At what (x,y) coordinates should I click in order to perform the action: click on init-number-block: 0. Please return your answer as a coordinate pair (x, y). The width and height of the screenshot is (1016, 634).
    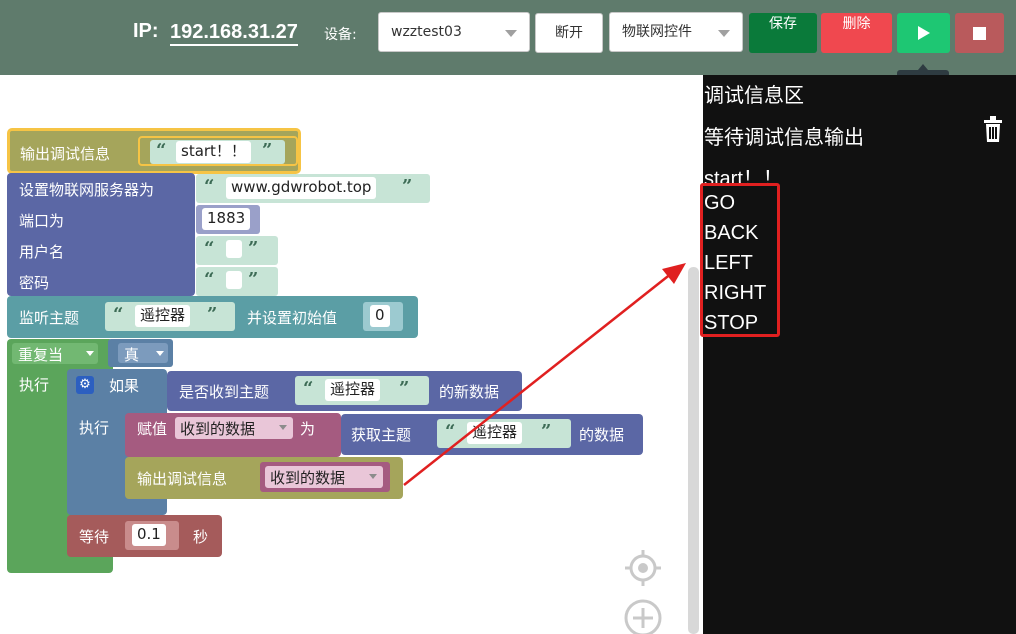
    Looking at the image, I should click on (383, 316).